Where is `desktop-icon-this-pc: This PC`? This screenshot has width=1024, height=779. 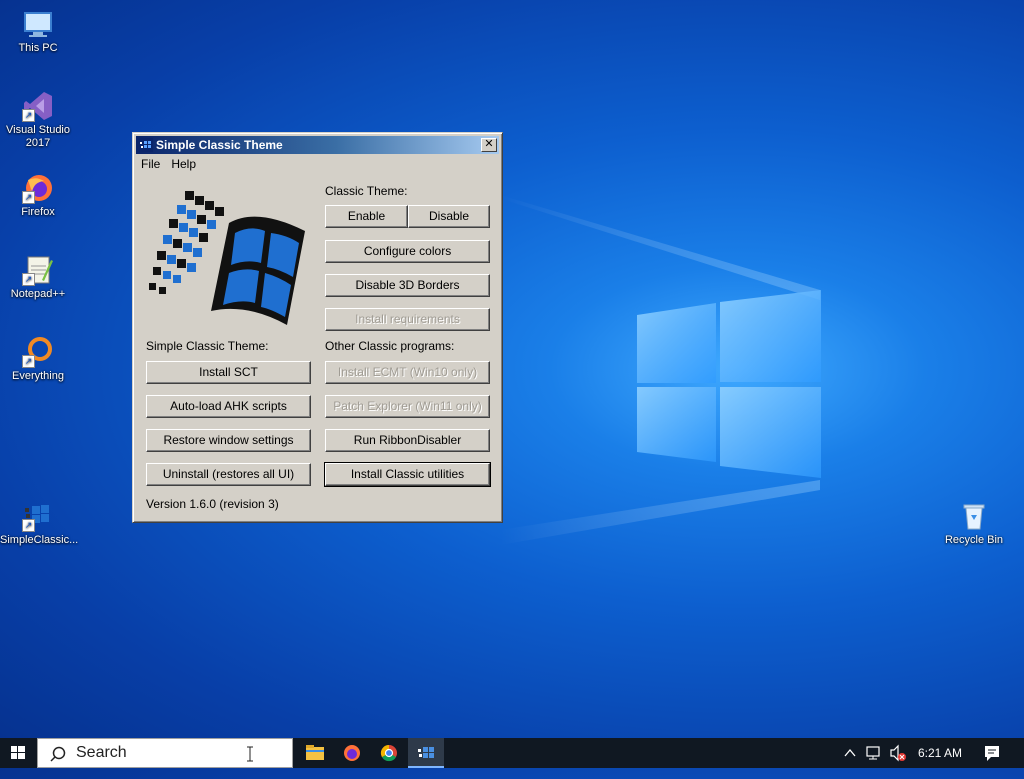 desktop-icon-this-pc: This PC is located at coordinates (38, 31).